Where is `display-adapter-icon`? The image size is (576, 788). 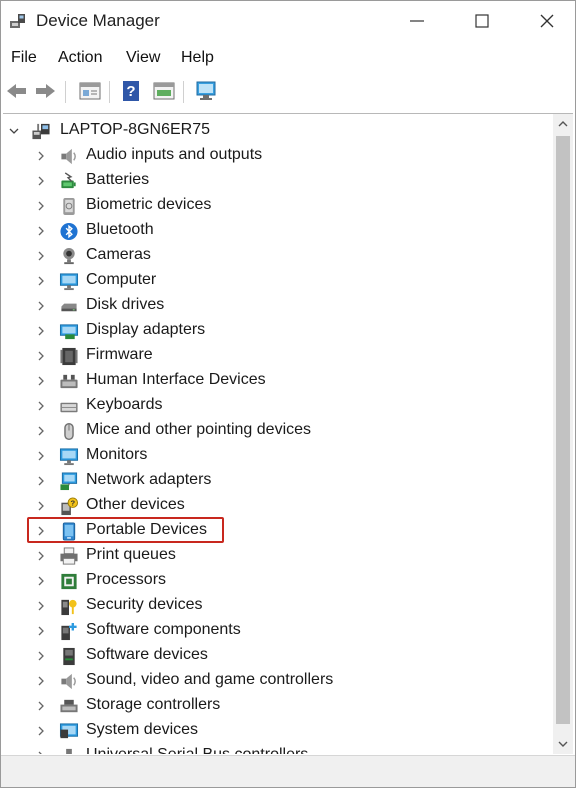 display-adapter-icon is located at coordinates (69, 332).